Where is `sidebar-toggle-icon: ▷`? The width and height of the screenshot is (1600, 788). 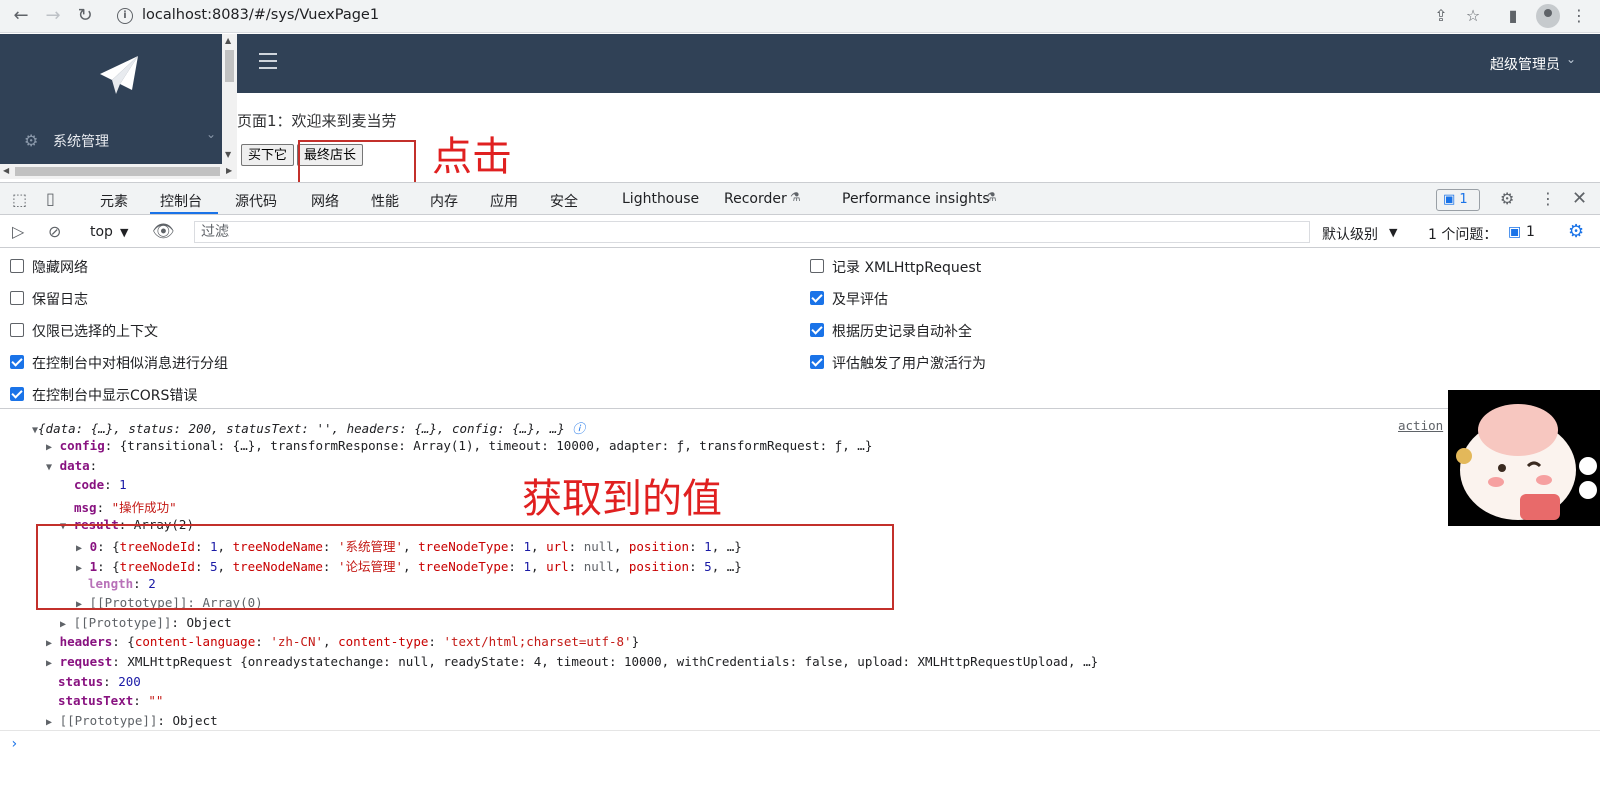
sidebar-toggle-icon: ▷ is located at coordinates (18, 231).